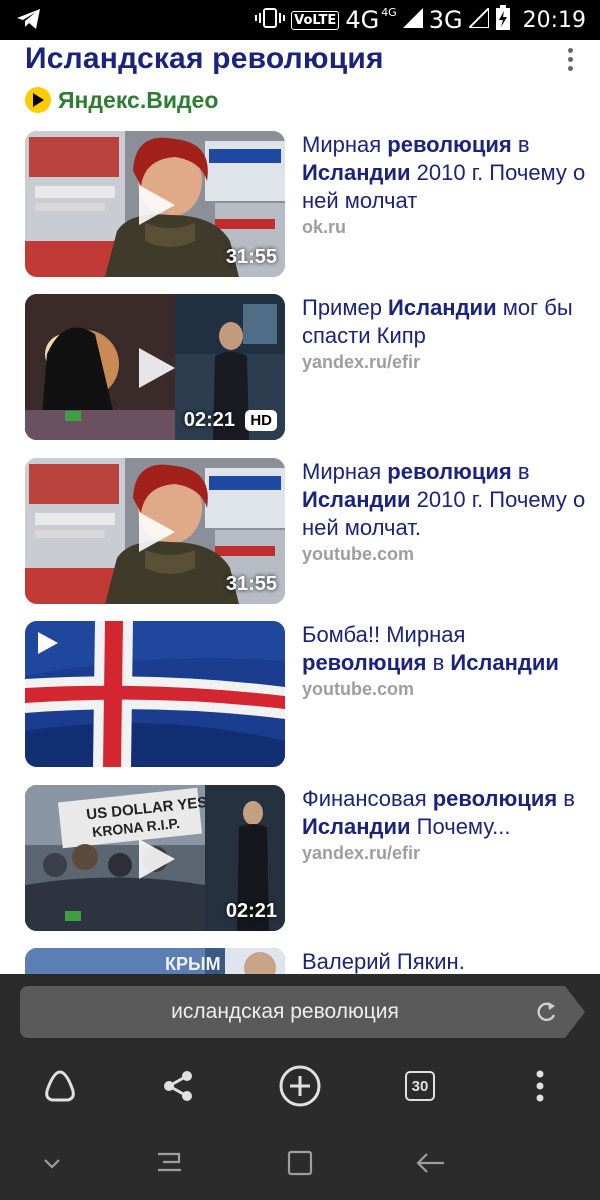 The width and height of the screenshot is (600, 1200). I want to click on video-title: Валерий Пякин., so click(444, 961).